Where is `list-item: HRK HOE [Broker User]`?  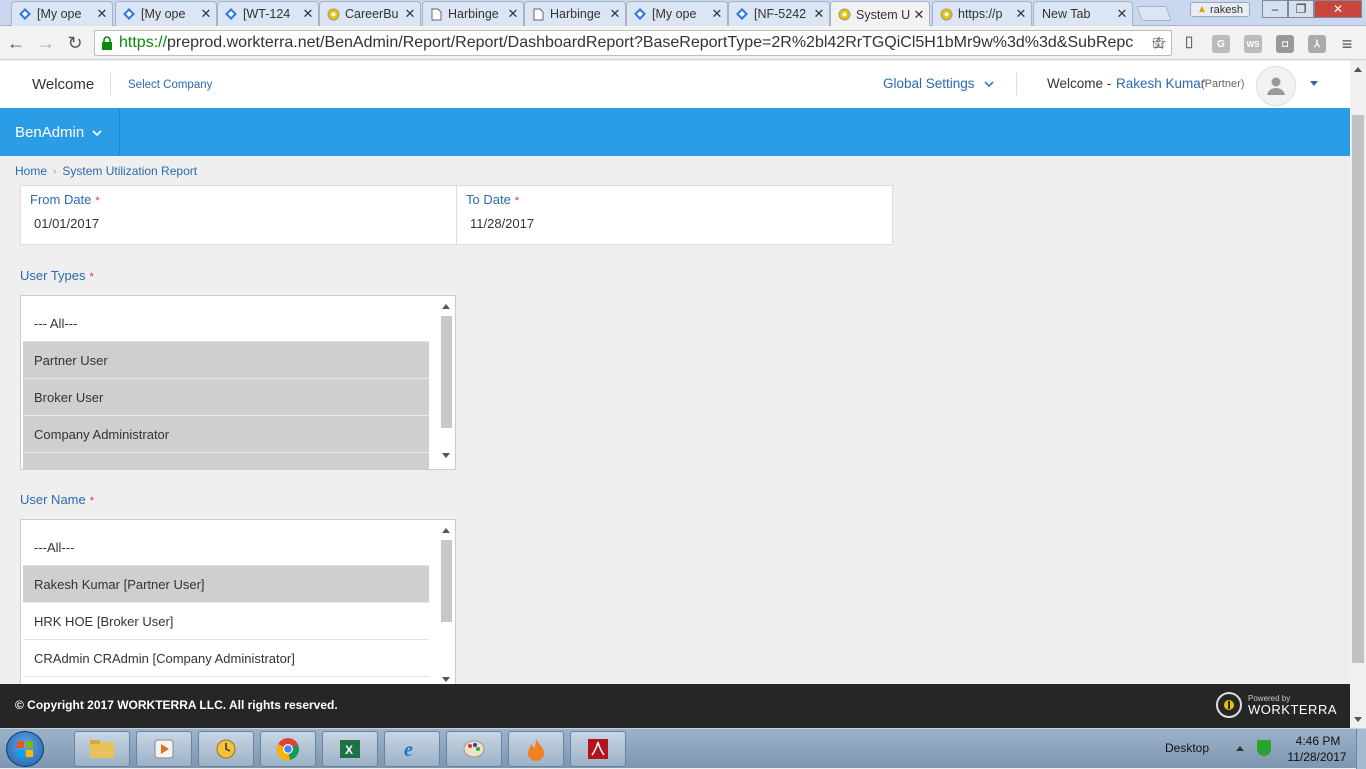 list-item: HRK HOE [Broker User] is located at coordinates (226, 621).